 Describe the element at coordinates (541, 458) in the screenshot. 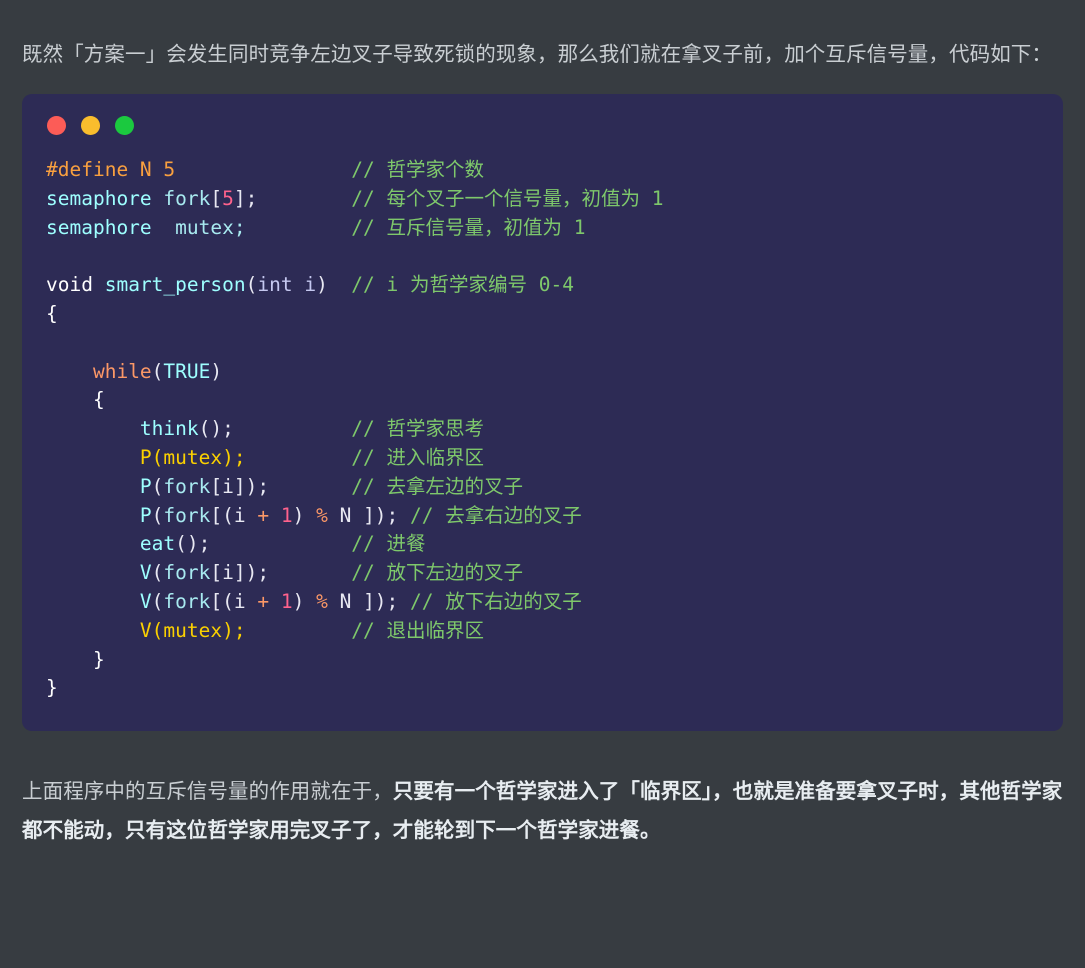

I see `code-line: P(mutex); // 进入临界区` at that location.